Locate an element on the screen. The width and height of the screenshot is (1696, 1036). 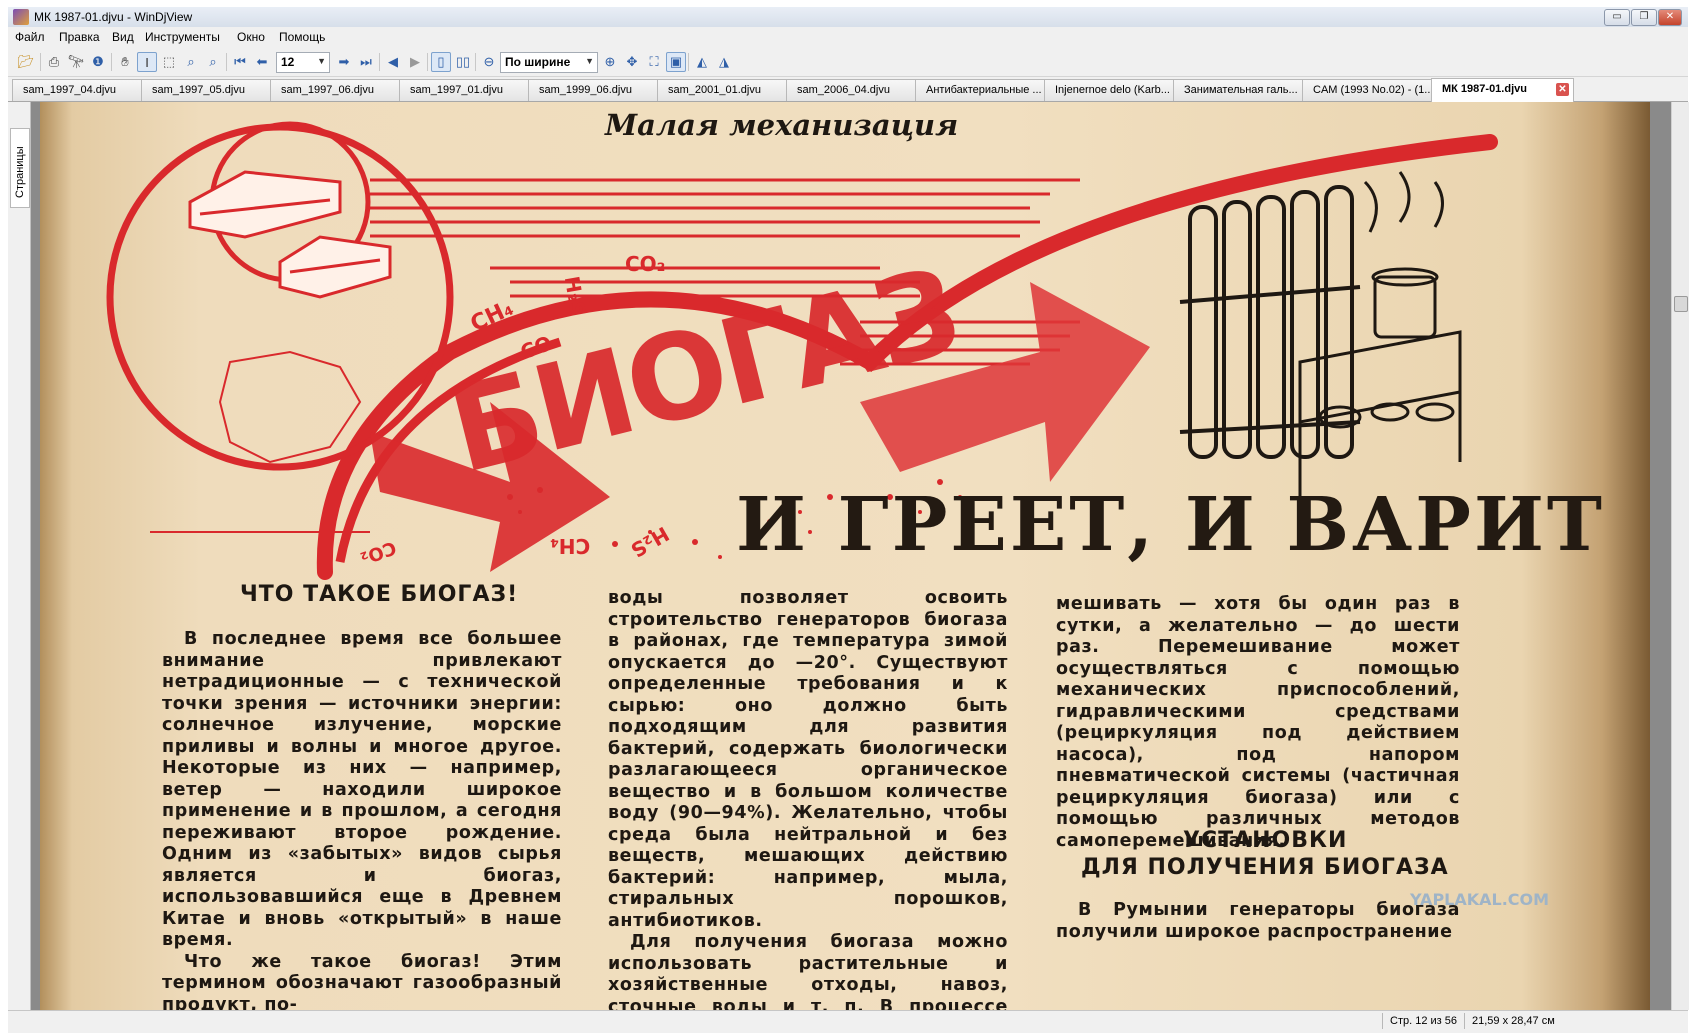
zoom-out-icon: ⊖ is located at coordinates (489, 62).